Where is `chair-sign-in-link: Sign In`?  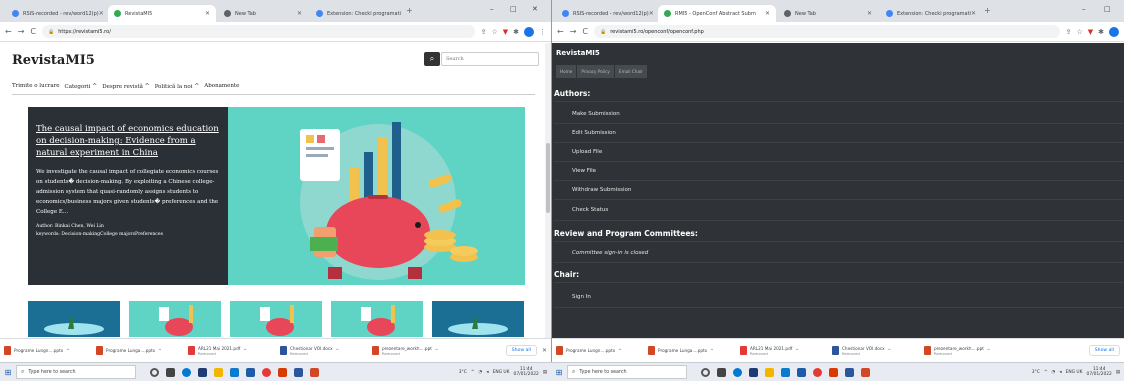 chair-sign-in-link: Sign In is located at coordinates (581, 297).